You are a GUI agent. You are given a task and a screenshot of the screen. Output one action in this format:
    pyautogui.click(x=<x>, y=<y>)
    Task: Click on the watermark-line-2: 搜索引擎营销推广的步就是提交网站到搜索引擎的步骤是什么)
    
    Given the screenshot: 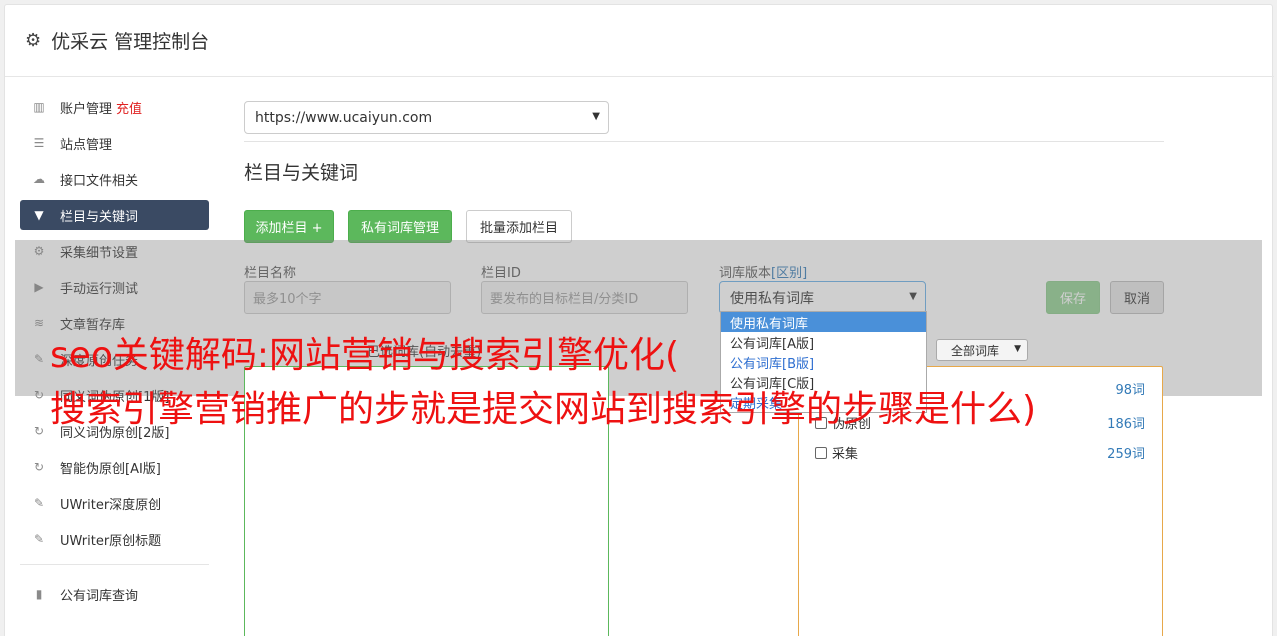 What is the action you would take?
    pyautogui.click(x=543, y=409)
    